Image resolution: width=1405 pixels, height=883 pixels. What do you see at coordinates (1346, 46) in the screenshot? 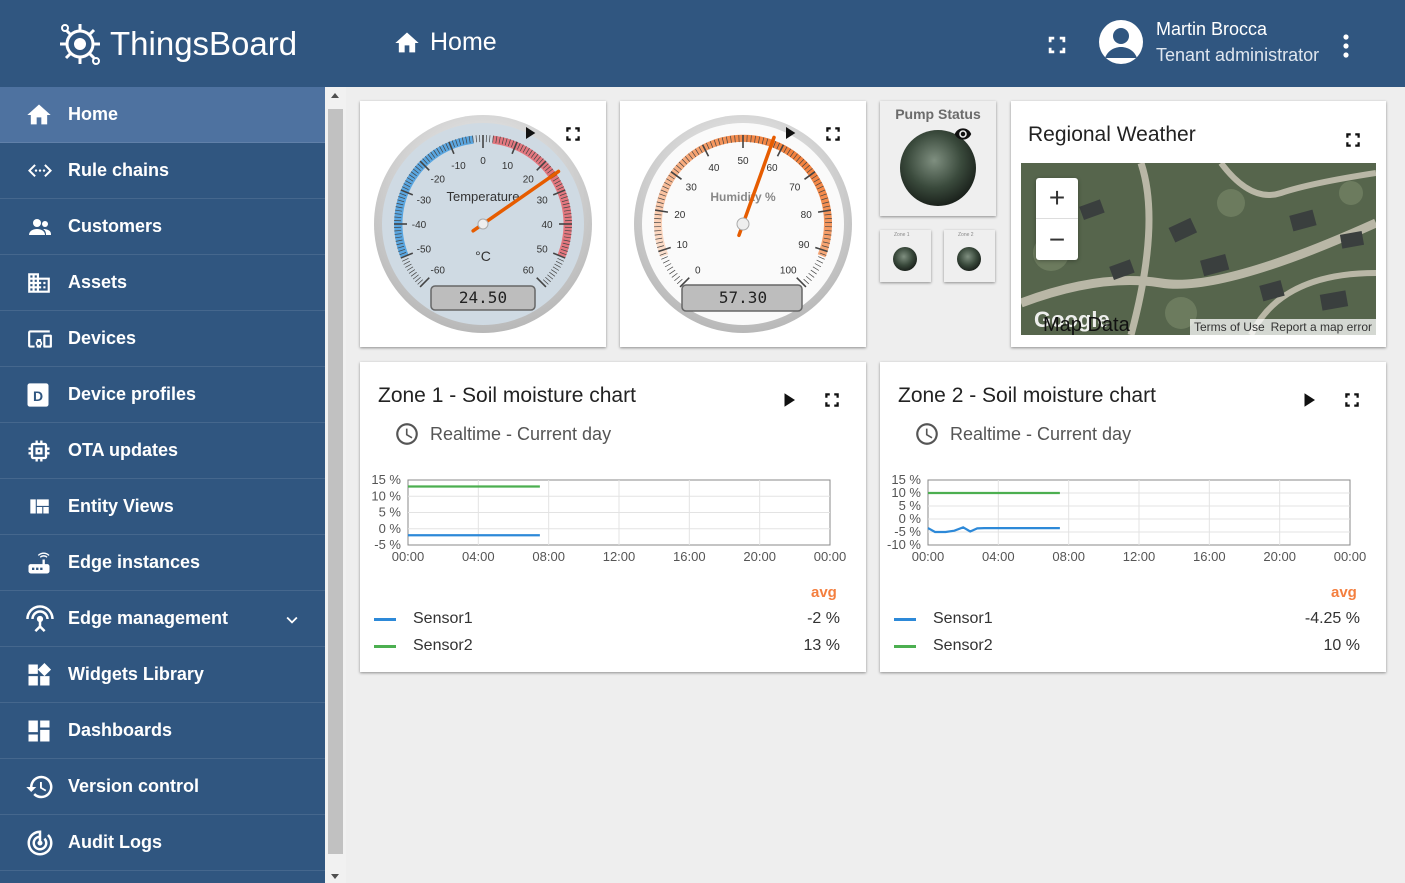
I see `more-vert-icon` at bounding box center [1346, 46].